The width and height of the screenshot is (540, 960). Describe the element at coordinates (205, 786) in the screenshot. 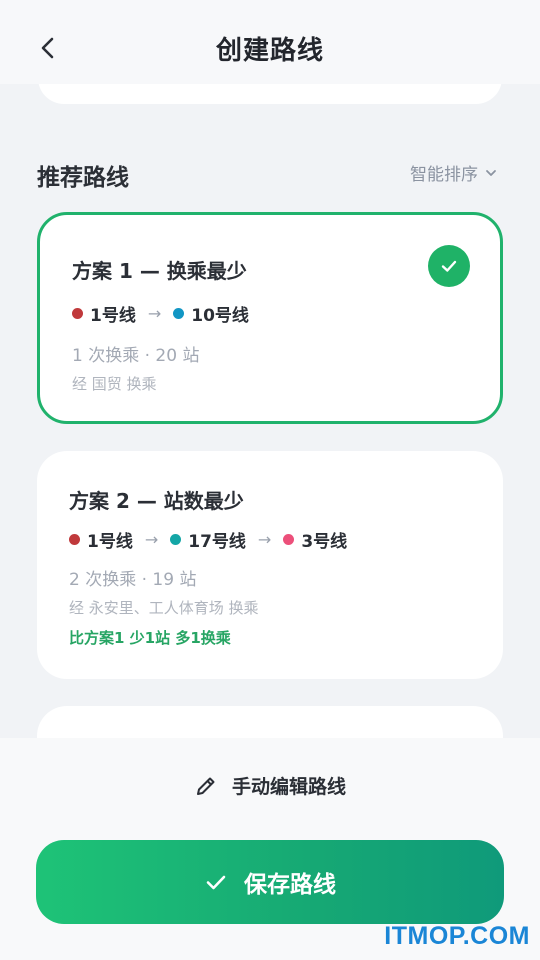

I see `pencil-icon` at that location.